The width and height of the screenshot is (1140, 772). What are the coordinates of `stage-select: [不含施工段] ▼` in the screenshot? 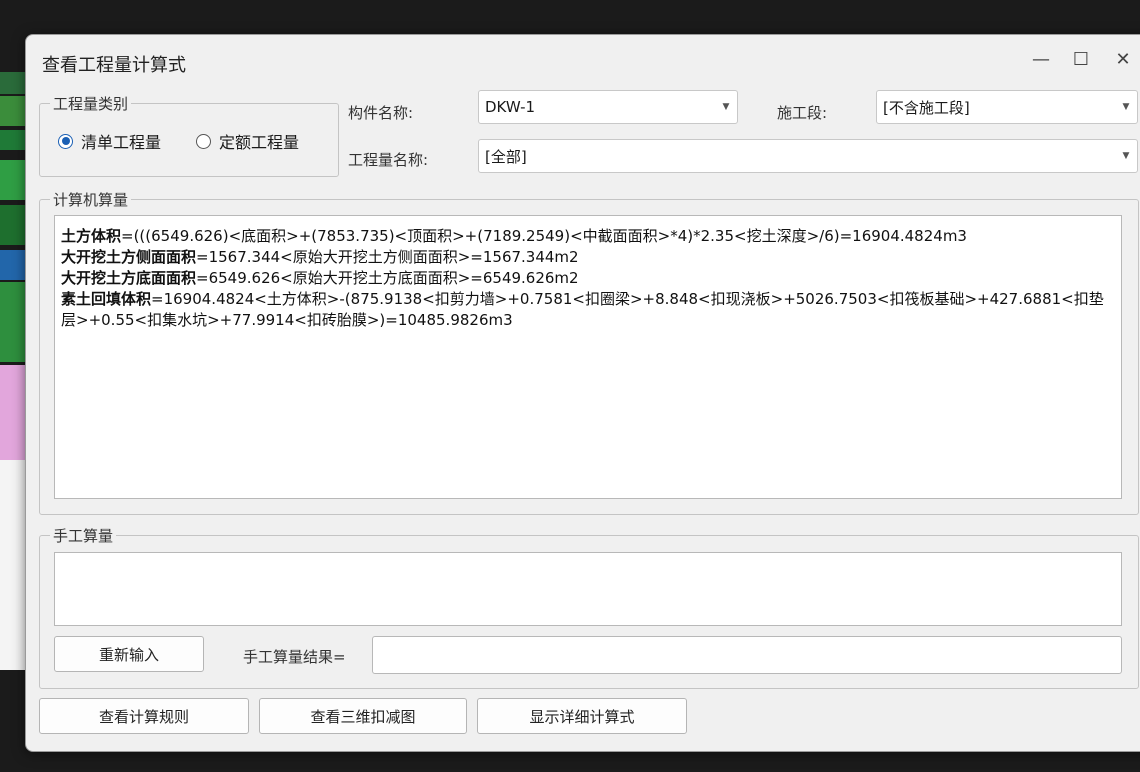 It's located at (1007, 107).